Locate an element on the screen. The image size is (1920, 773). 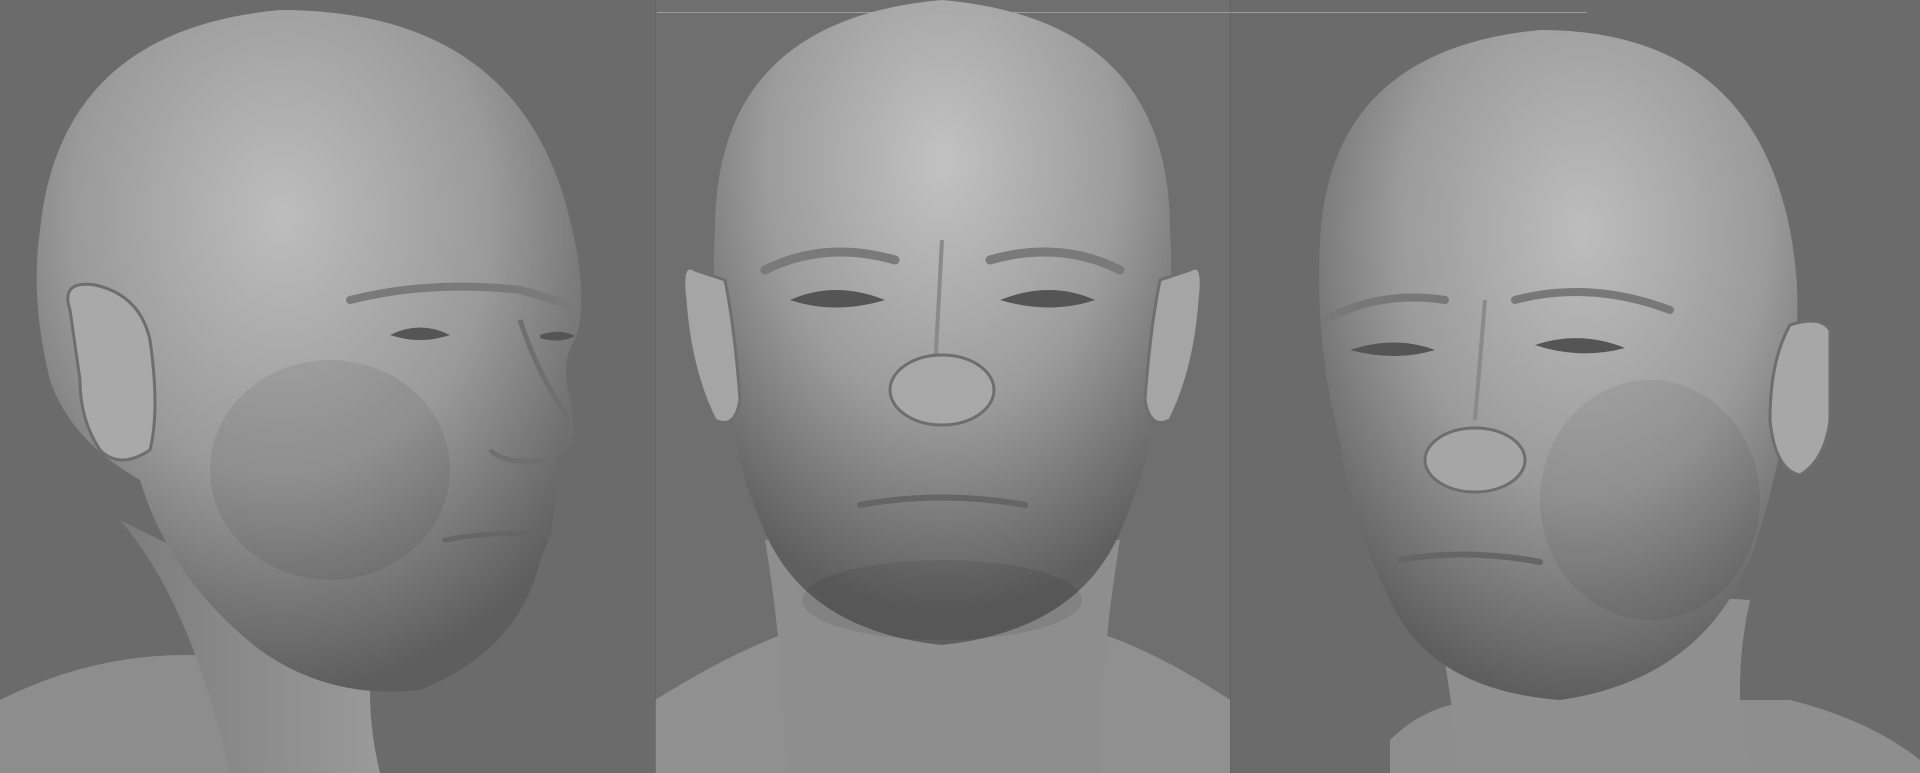
panel-divider-left is located at coordinates (655, 386).